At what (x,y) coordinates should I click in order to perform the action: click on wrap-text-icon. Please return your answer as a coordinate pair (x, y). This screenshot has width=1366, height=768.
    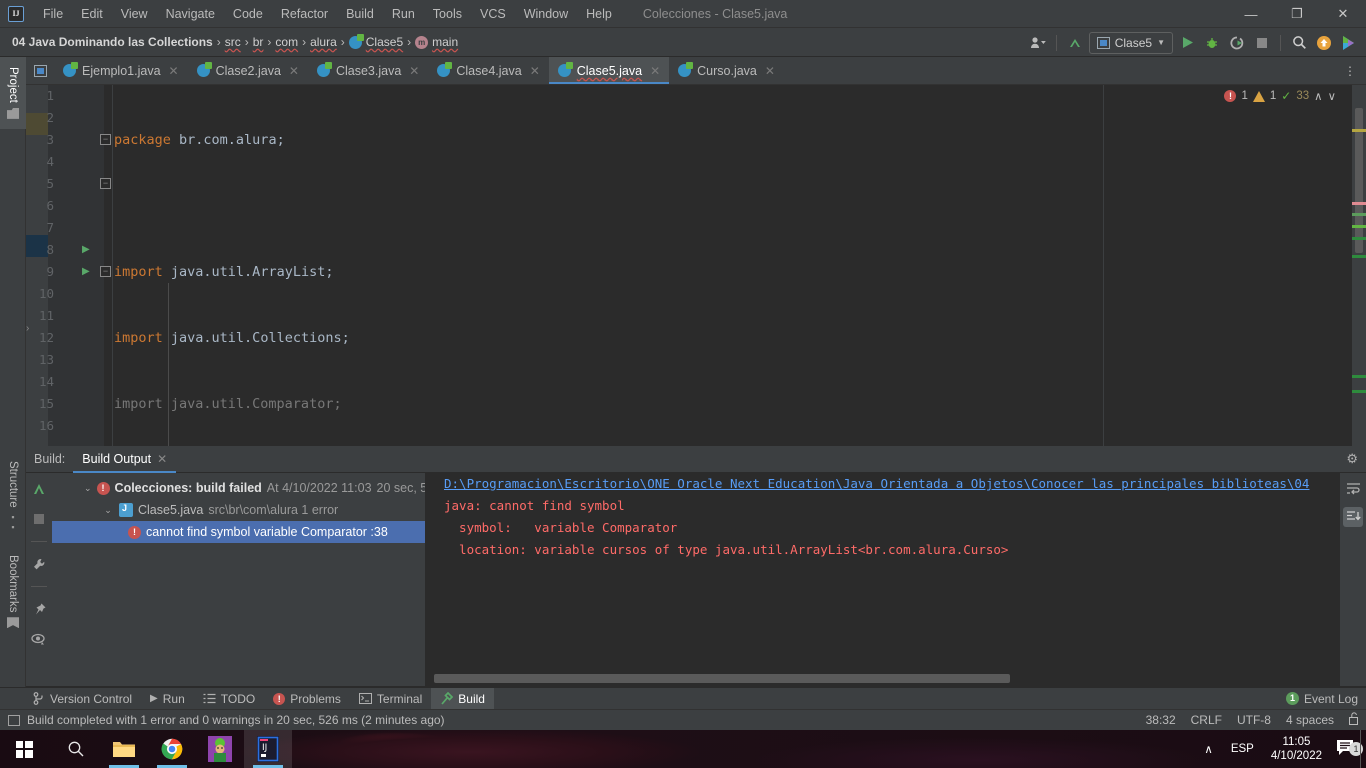
    Looking at the image, I should click on (1353, 489).